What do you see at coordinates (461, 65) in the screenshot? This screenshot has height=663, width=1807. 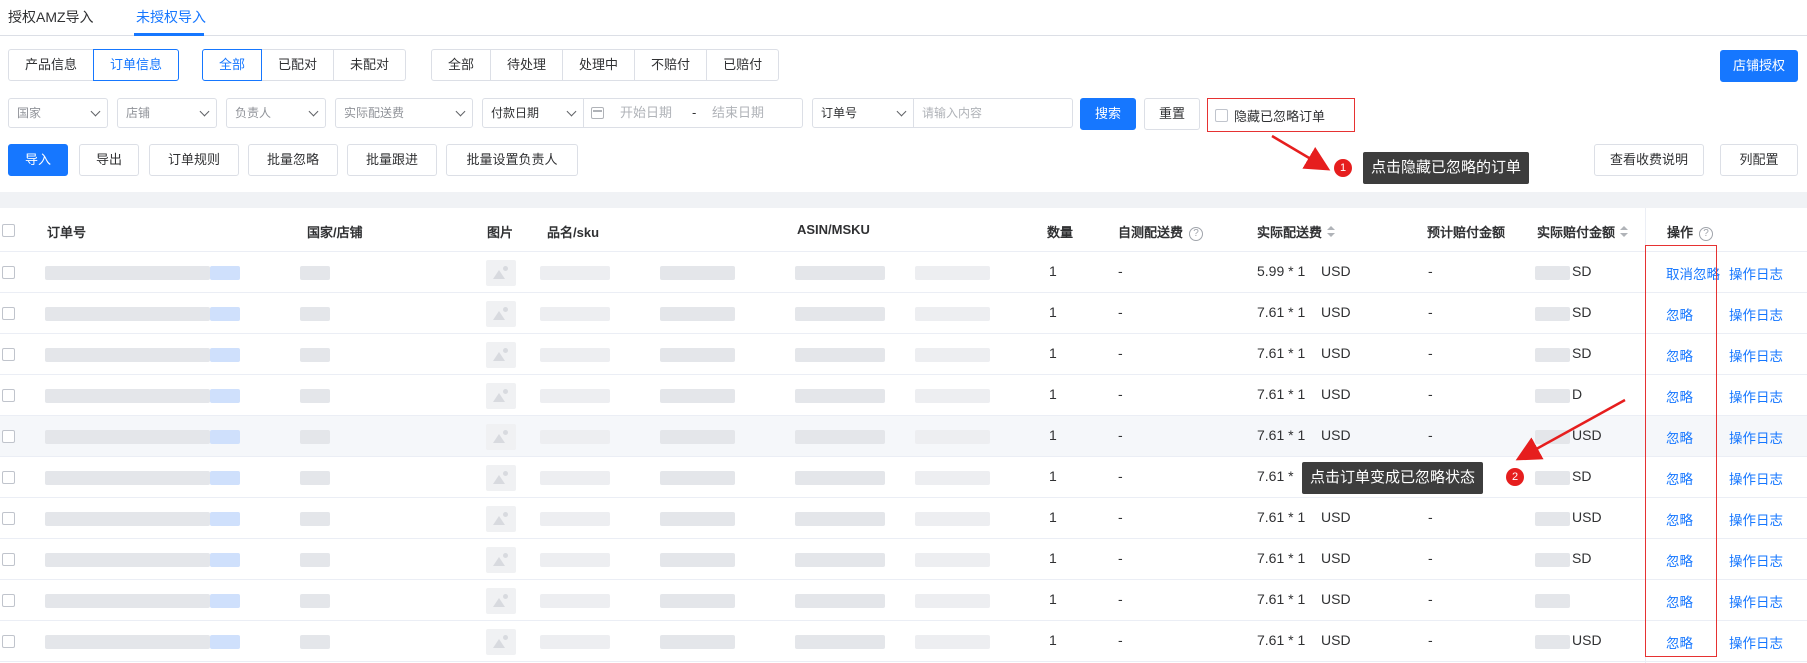 I see `status-filter-all: 全部` at bounding box center [461, 65].